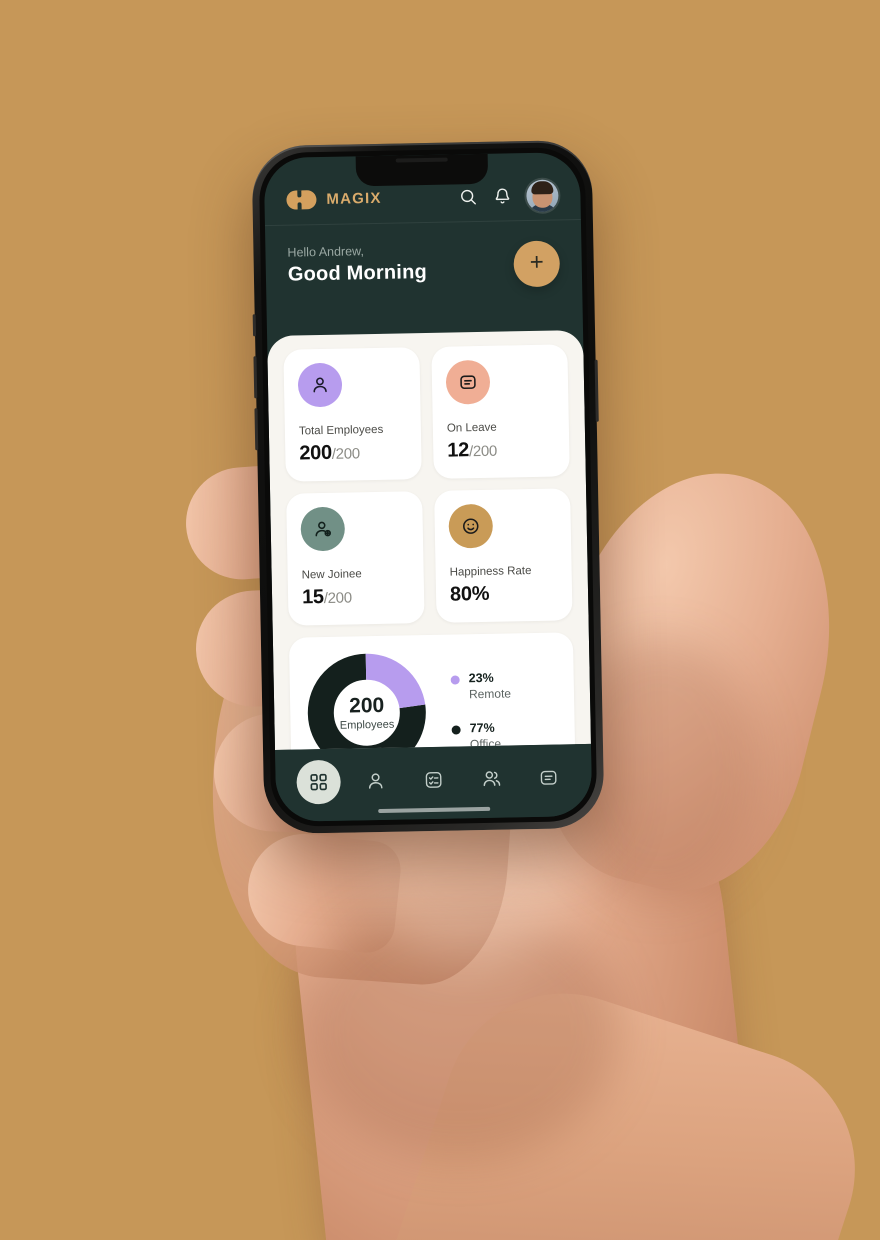 The height and width of the screenshot is (1240, 880). I want to click on person-outline-icon, so click(376, 781).